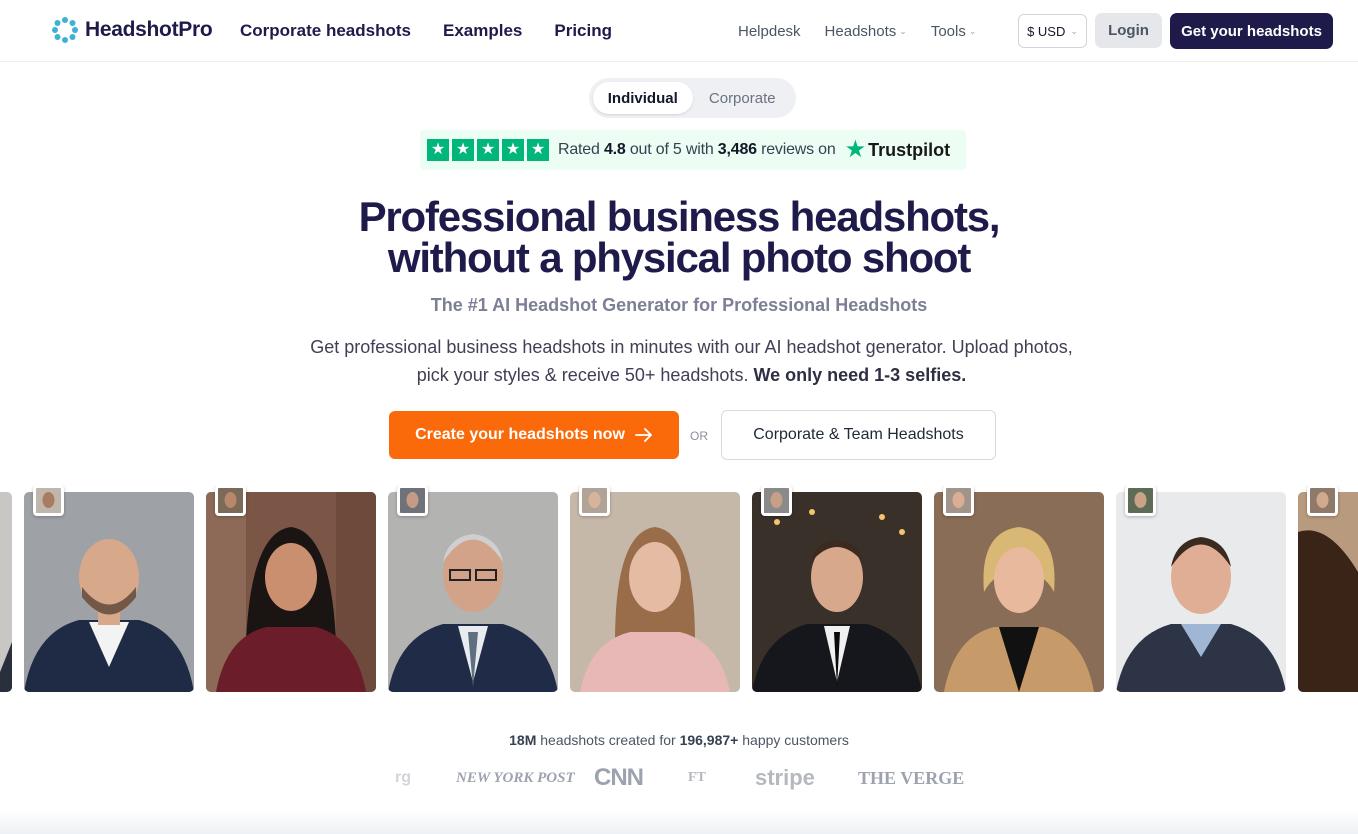  What do you see at coordinates (1046, 31) in the screenshot?
I see `currency-value: $ USD` at bounding box center [1046, 31].